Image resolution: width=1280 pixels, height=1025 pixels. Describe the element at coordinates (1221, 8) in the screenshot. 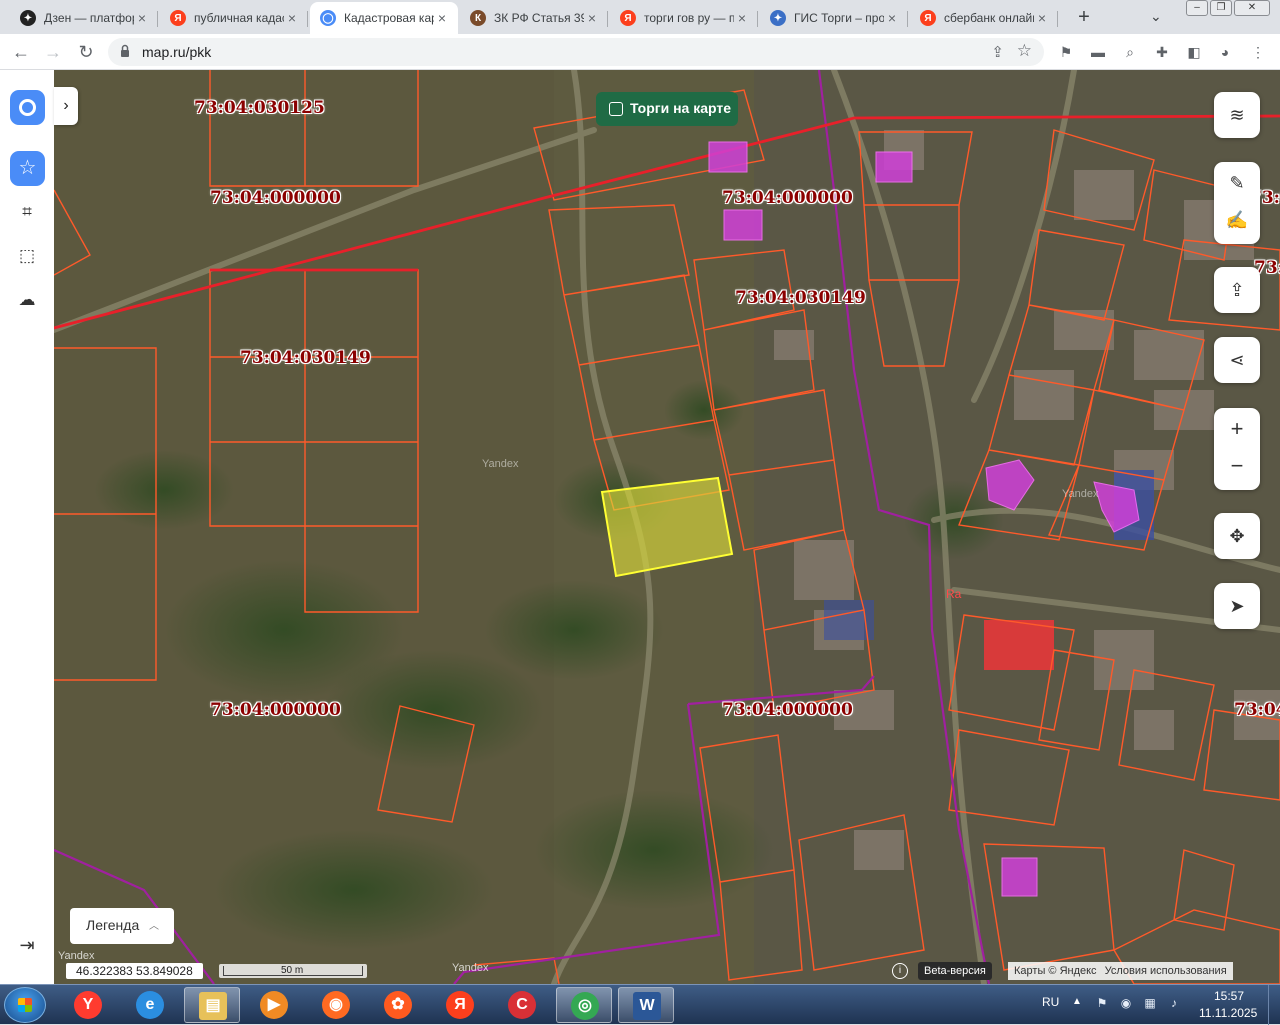

I see `maximize-button: ❐` at that location.